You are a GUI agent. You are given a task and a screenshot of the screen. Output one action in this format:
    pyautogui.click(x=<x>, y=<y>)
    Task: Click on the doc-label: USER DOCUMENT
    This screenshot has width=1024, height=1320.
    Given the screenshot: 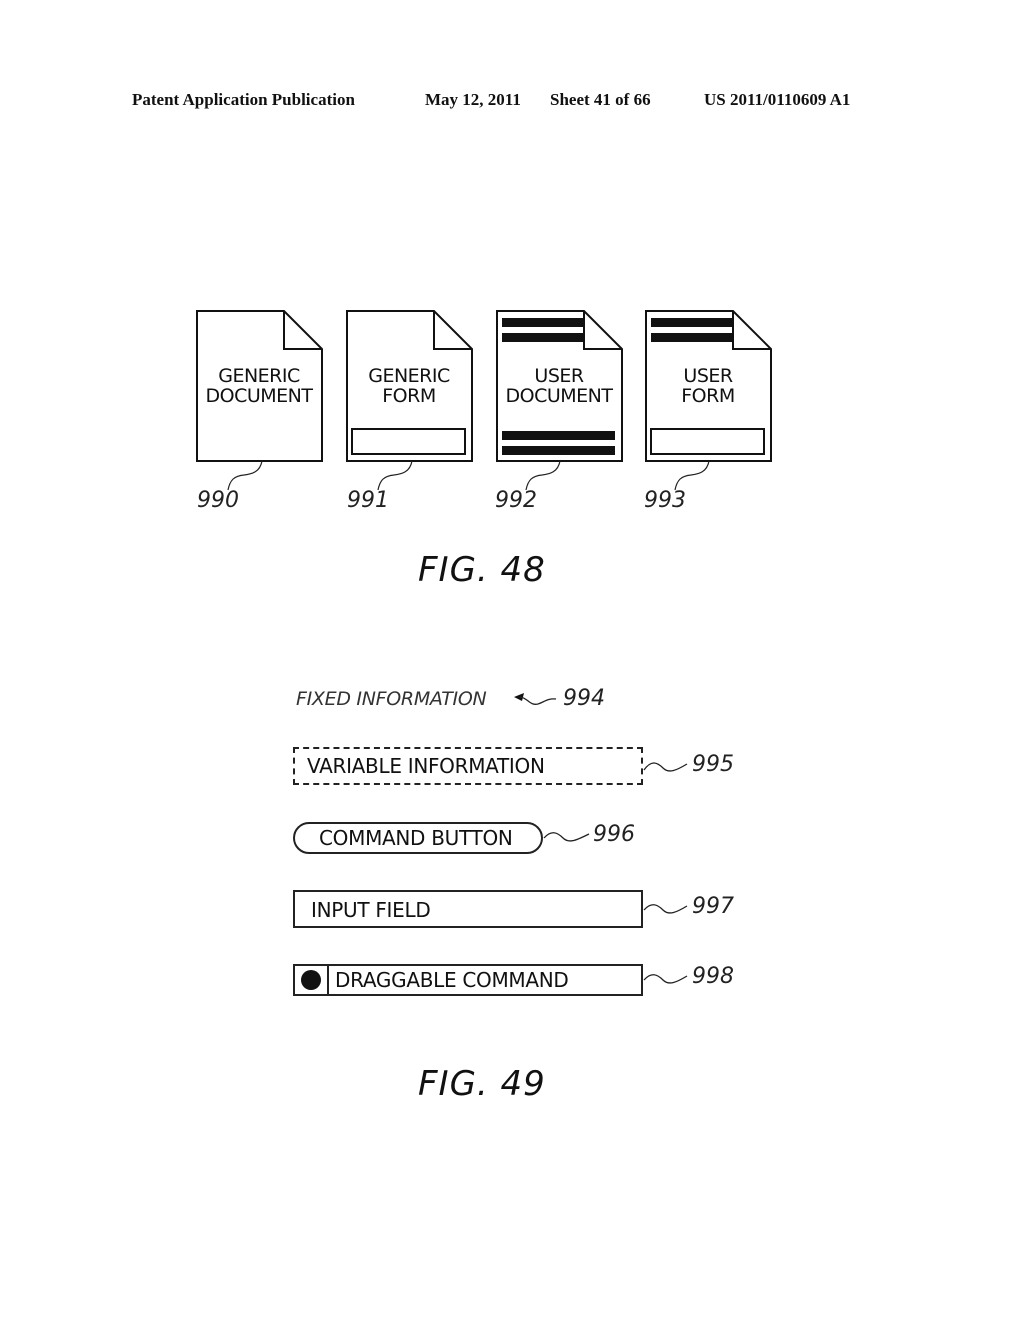 What is the action you would take?
    pyautogui.click(x=559, y=386)
    